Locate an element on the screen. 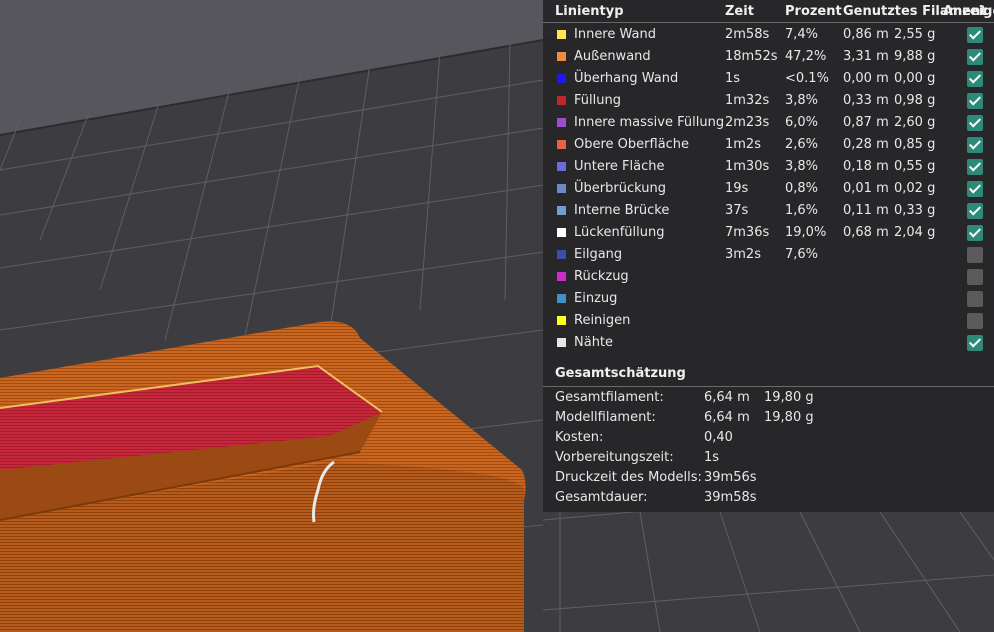 The width and height of the screenshot is (994, 632). summary-divider is located at coordinates (768, 386).